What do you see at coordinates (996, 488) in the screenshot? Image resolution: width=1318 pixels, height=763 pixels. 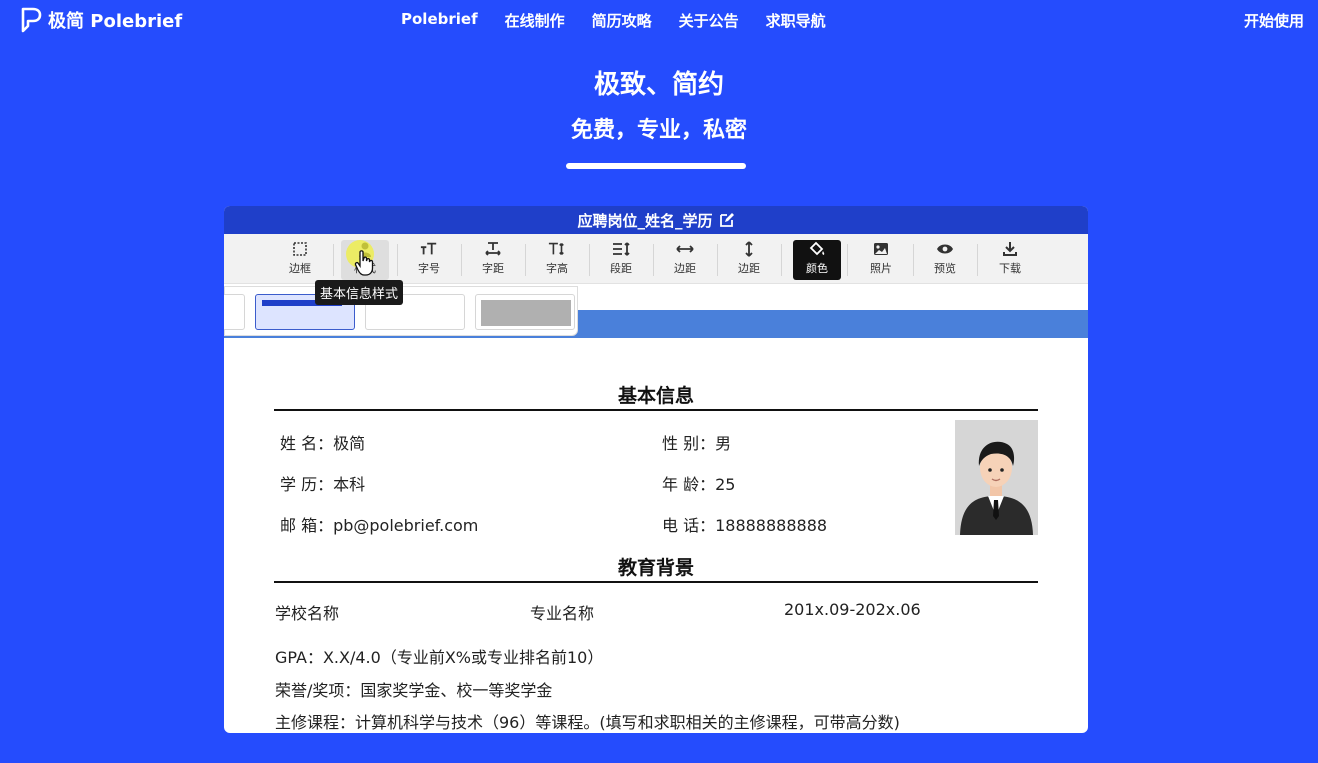 I see `avatar` at bounding box center [996, 488].